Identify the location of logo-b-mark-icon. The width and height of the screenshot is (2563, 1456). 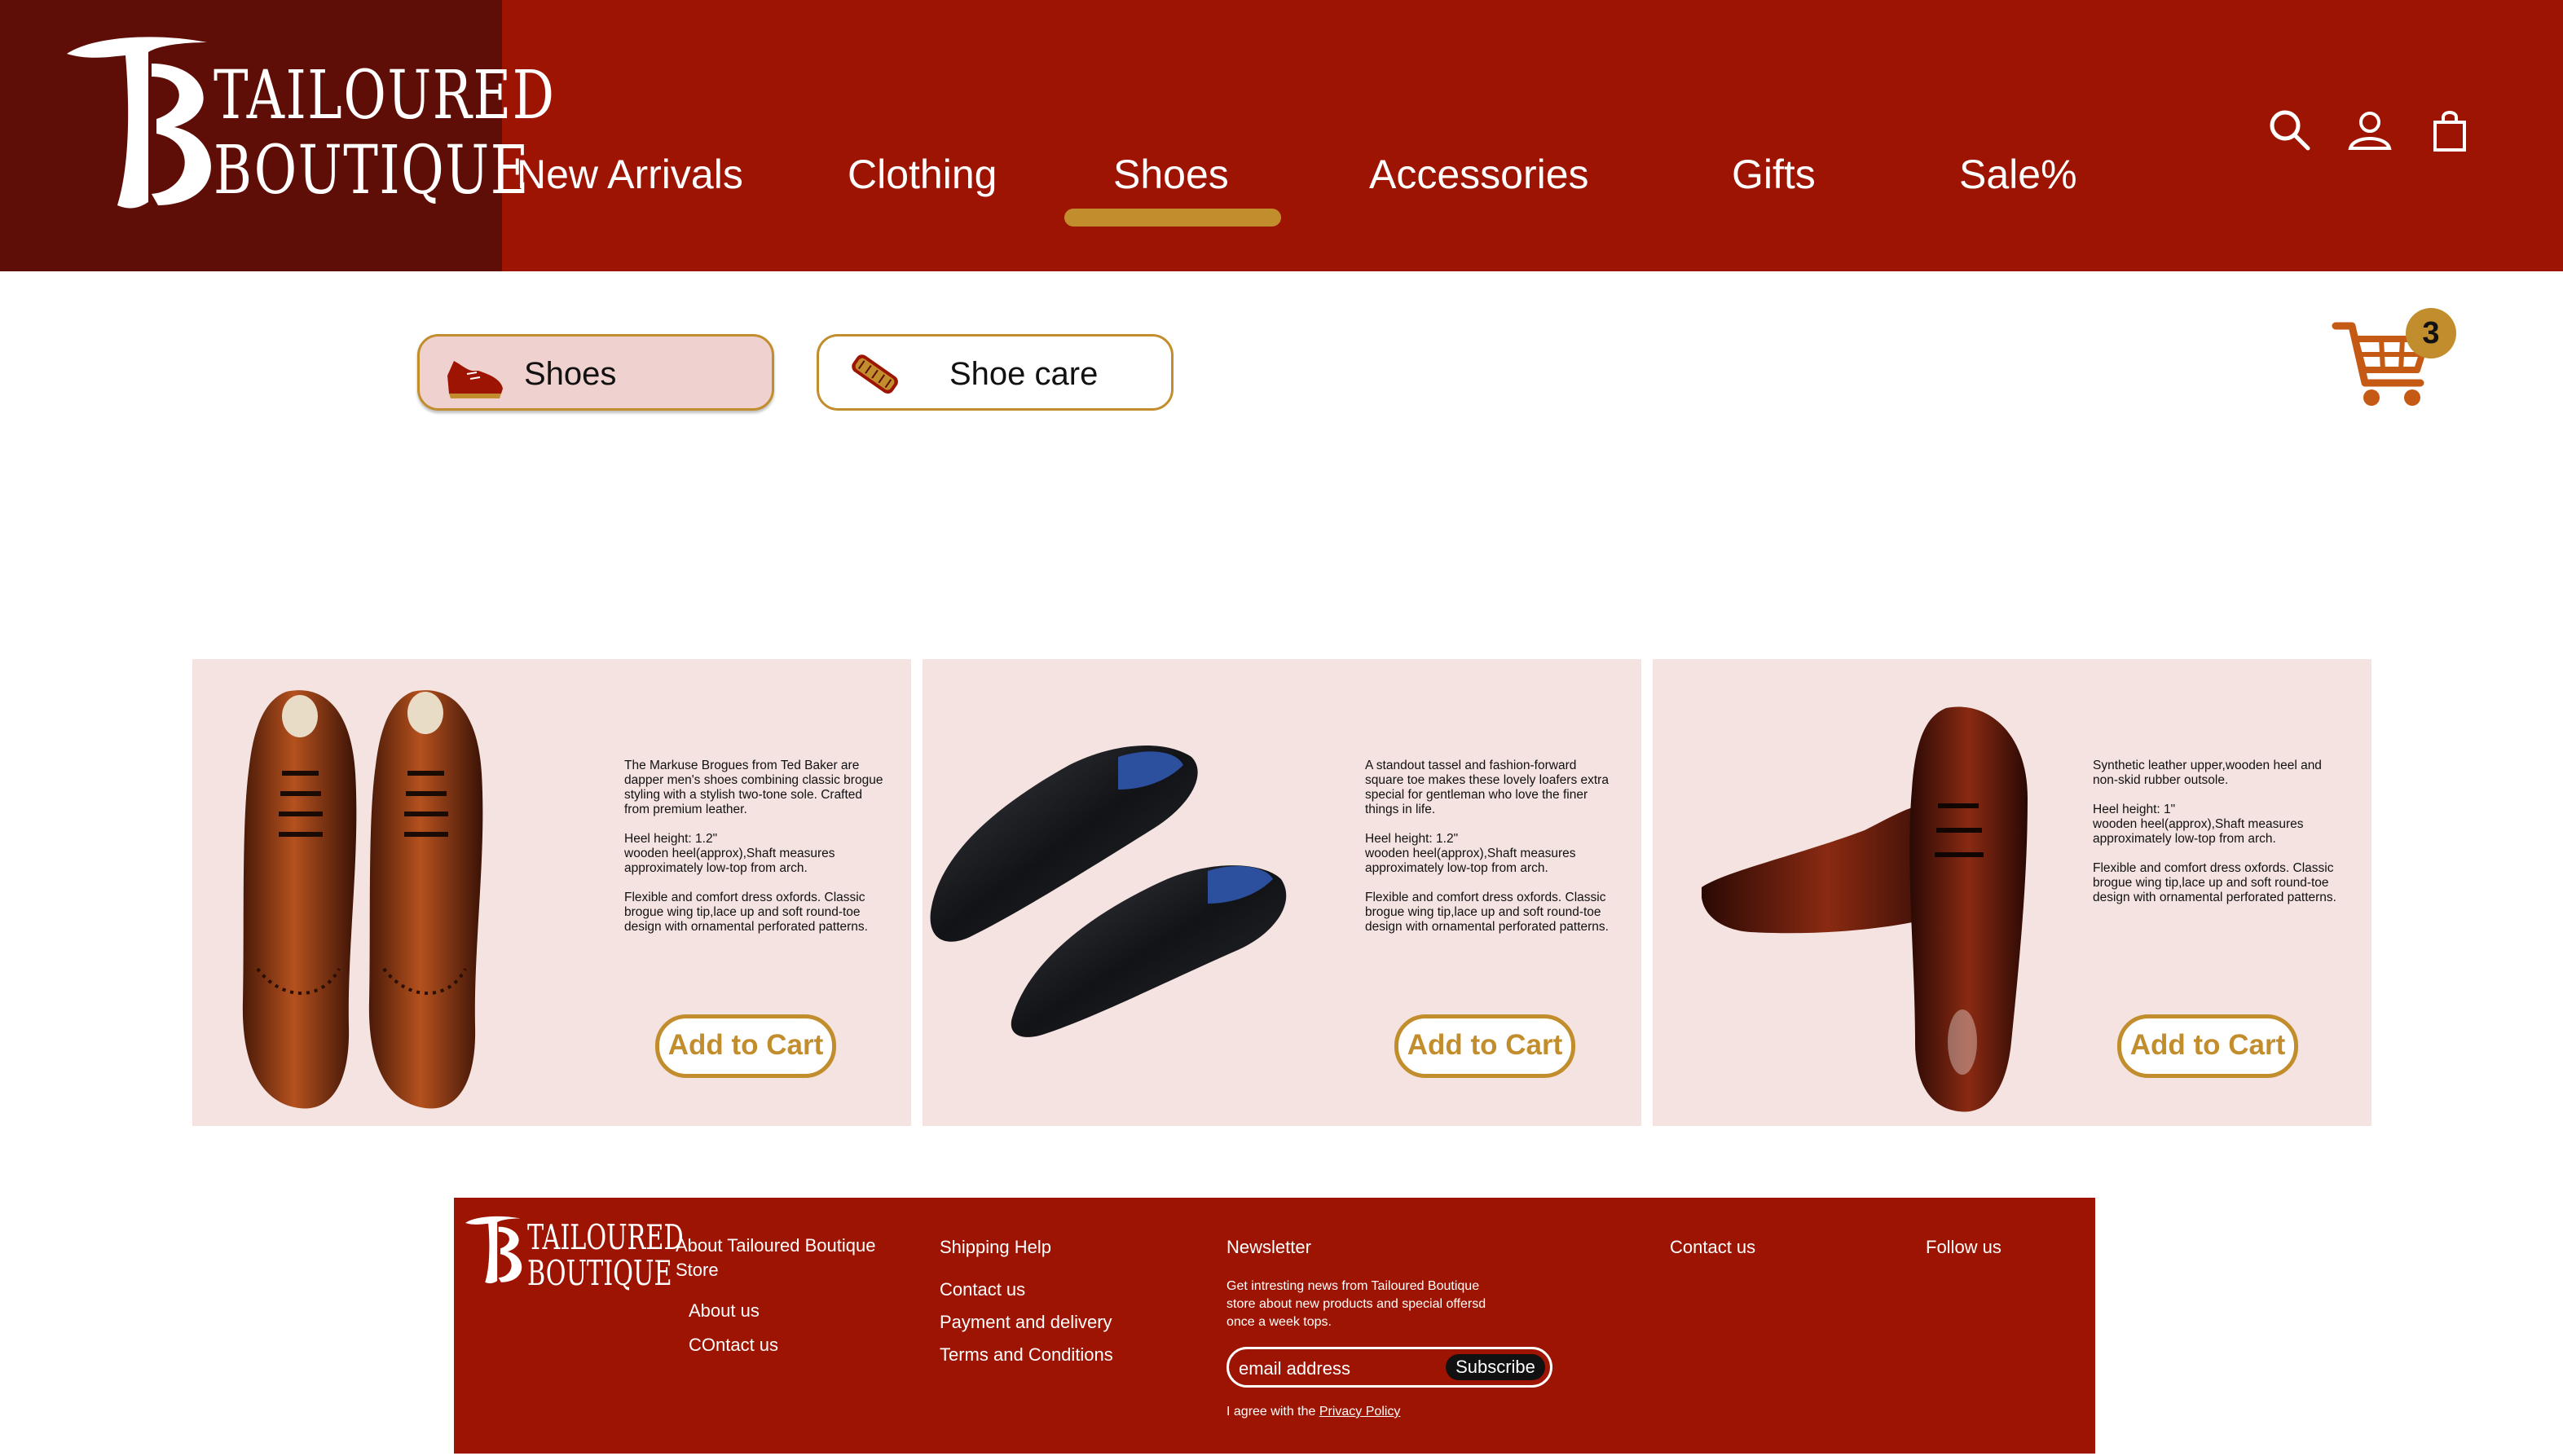
(139, 123).